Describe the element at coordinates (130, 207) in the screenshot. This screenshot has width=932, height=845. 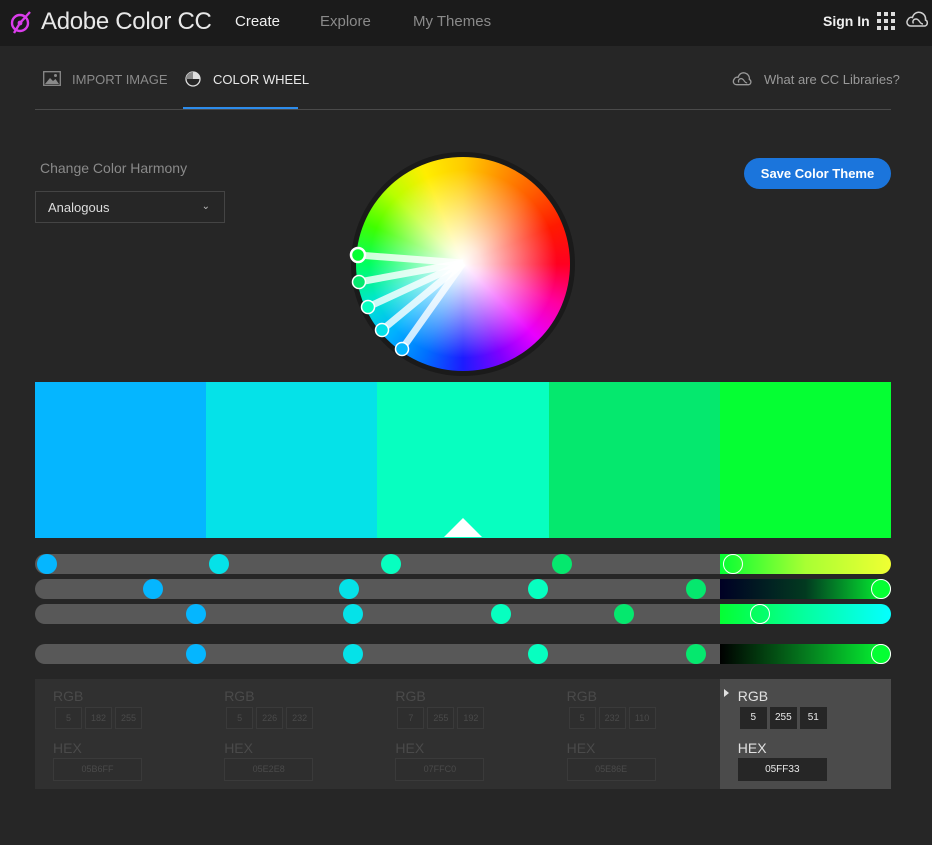
I see `harmony-dropdown: Analogous ⌄` at that location.